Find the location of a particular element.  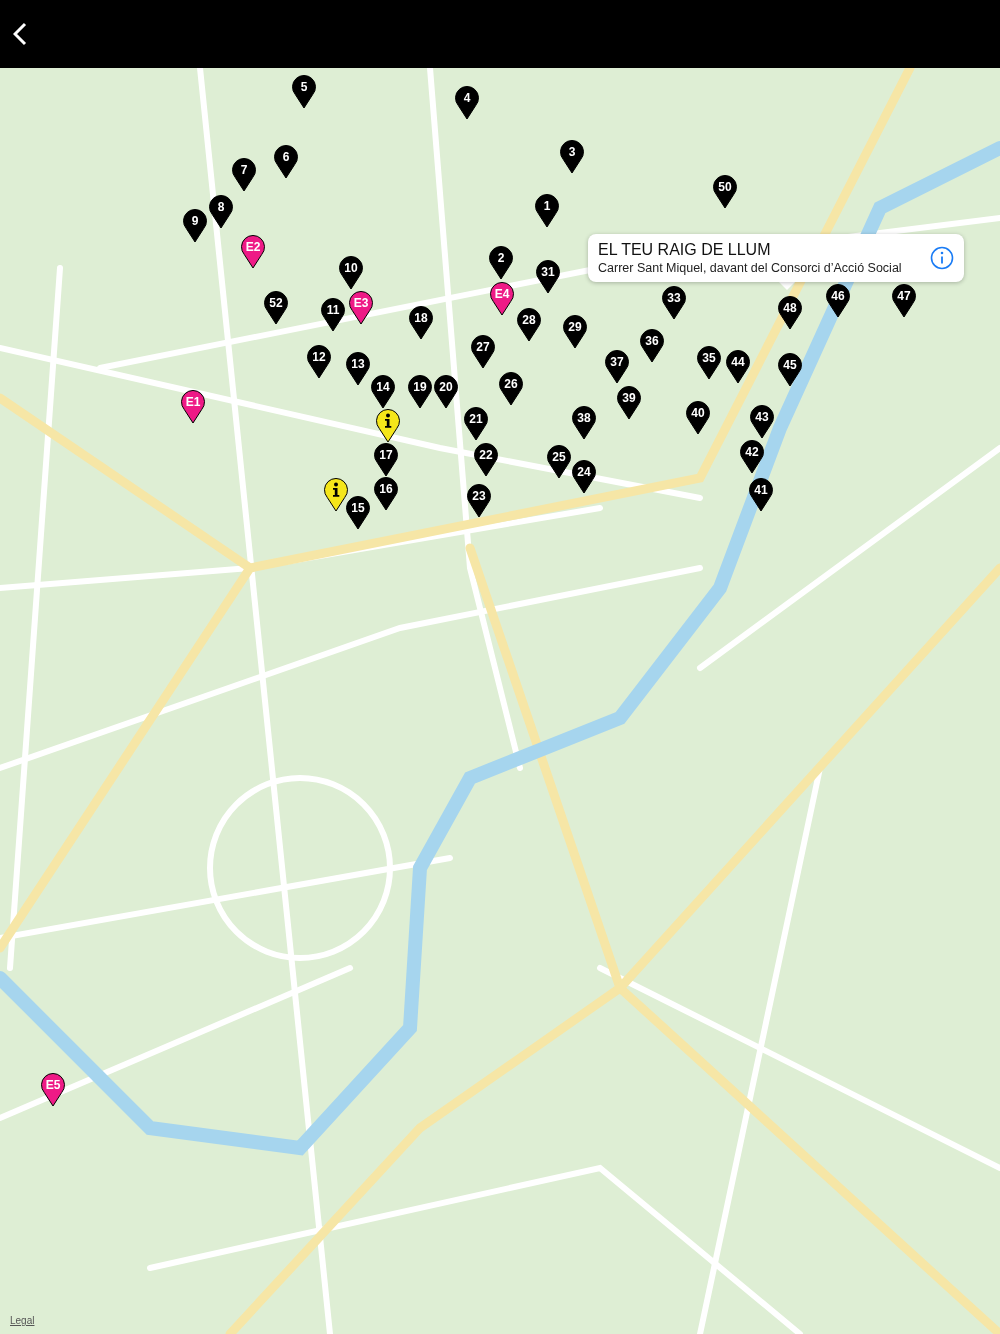

map-pin: 3 is located at coordinates (572, 157).